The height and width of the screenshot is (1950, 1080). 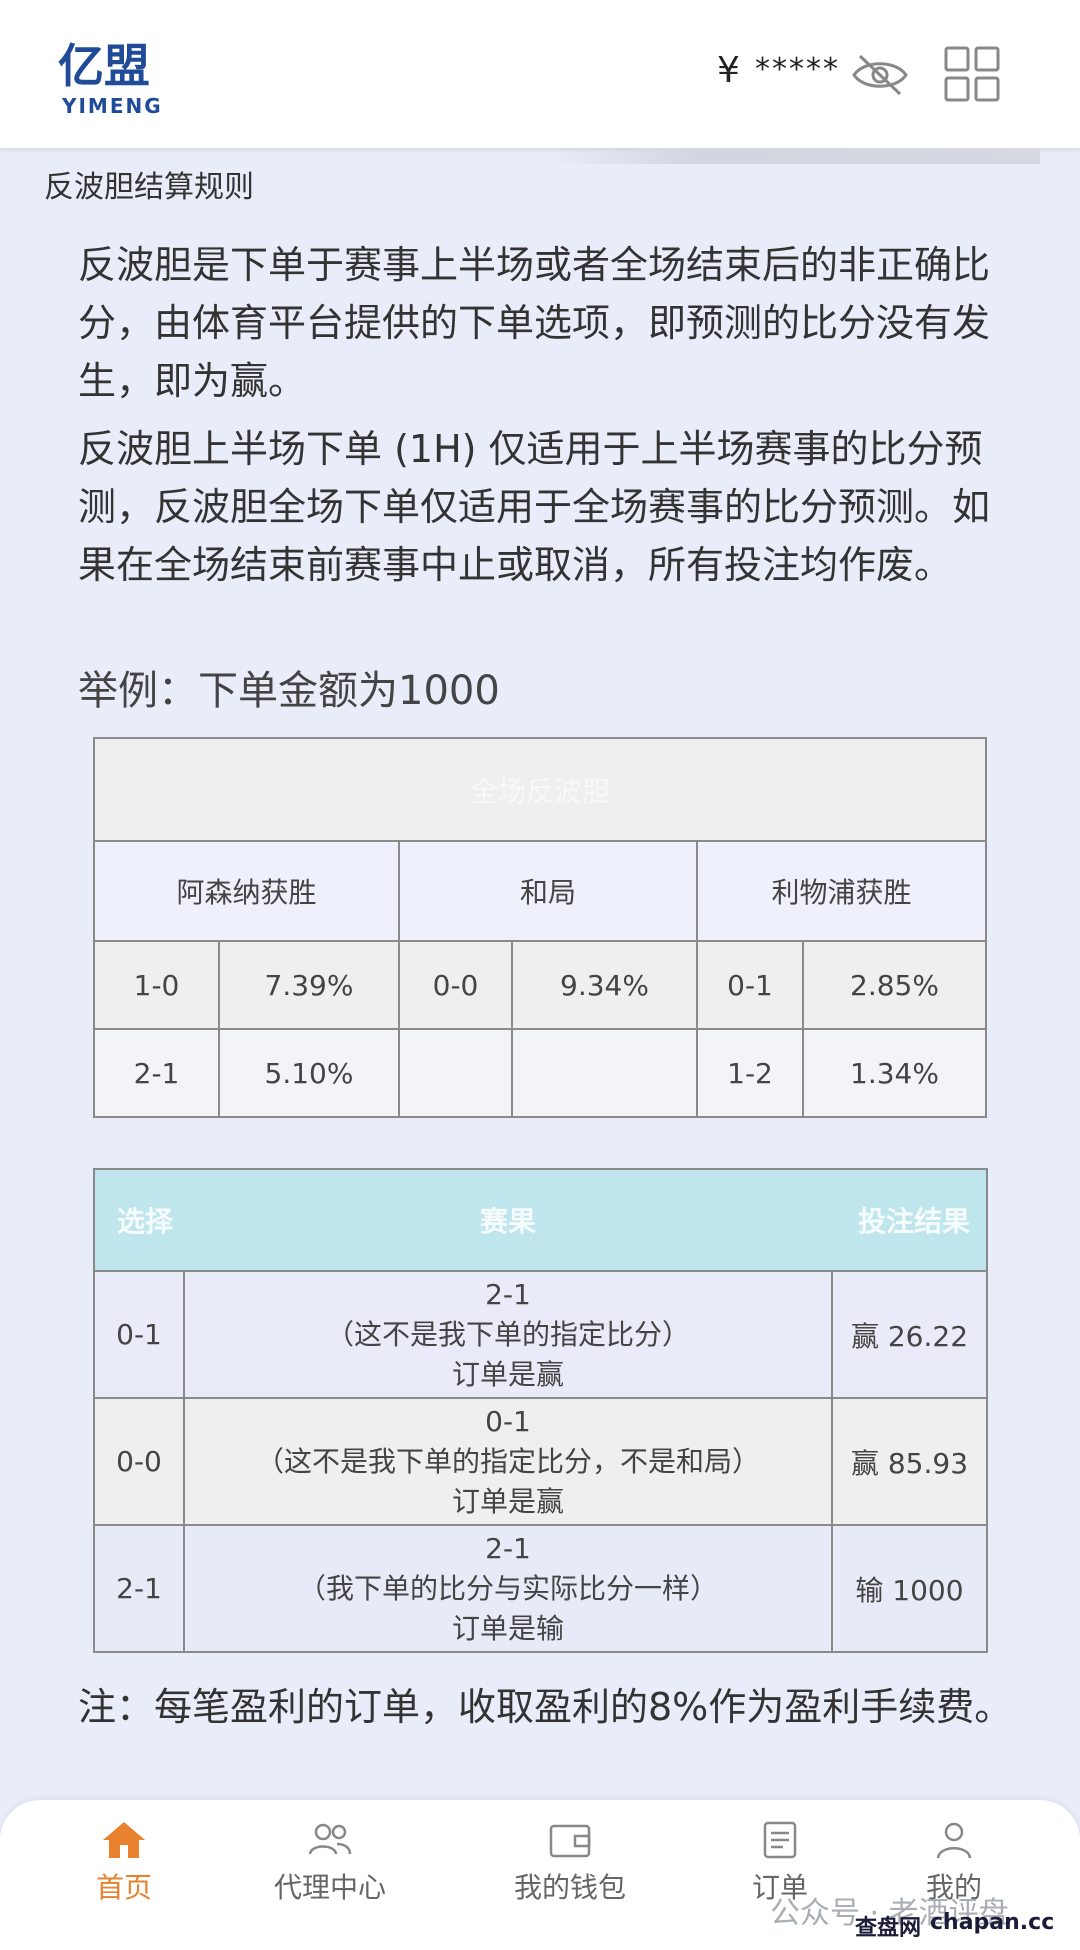 I want to click on nav-wallet: 我的钱包, so click(x=570, y=1875).